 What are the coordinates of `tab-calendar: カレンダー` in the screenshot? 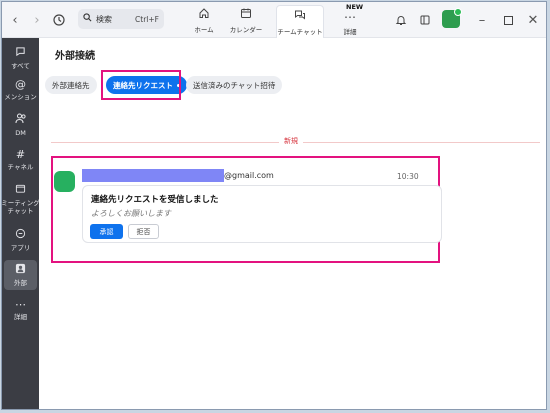 It's located at (246, 20).